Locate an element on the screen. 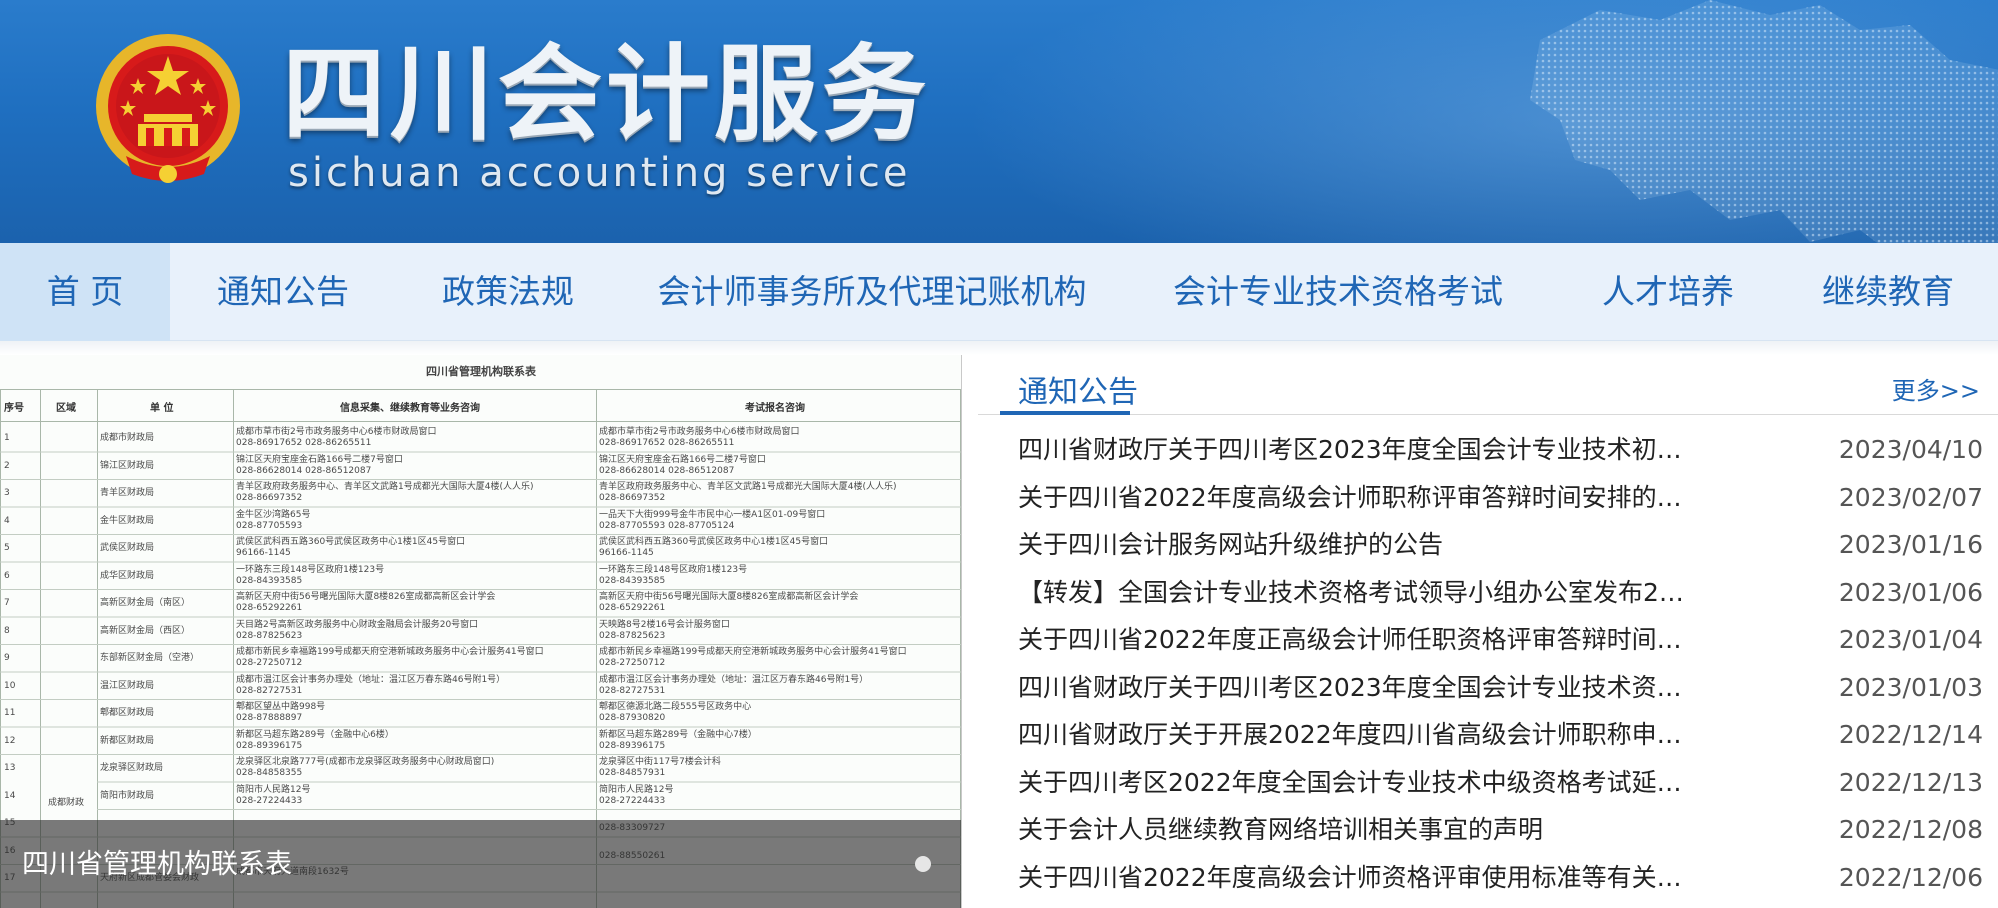 The image size is (1998, 908). table-cell-unit: 东部新区财金局（空港） is located at coordinates (150, 658).